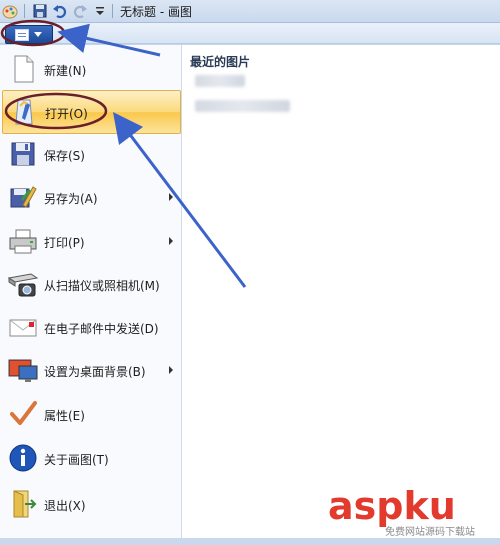  Describe the element at coordinates (24, 69) in the screenshot. I see `new-file-icon` at that location.